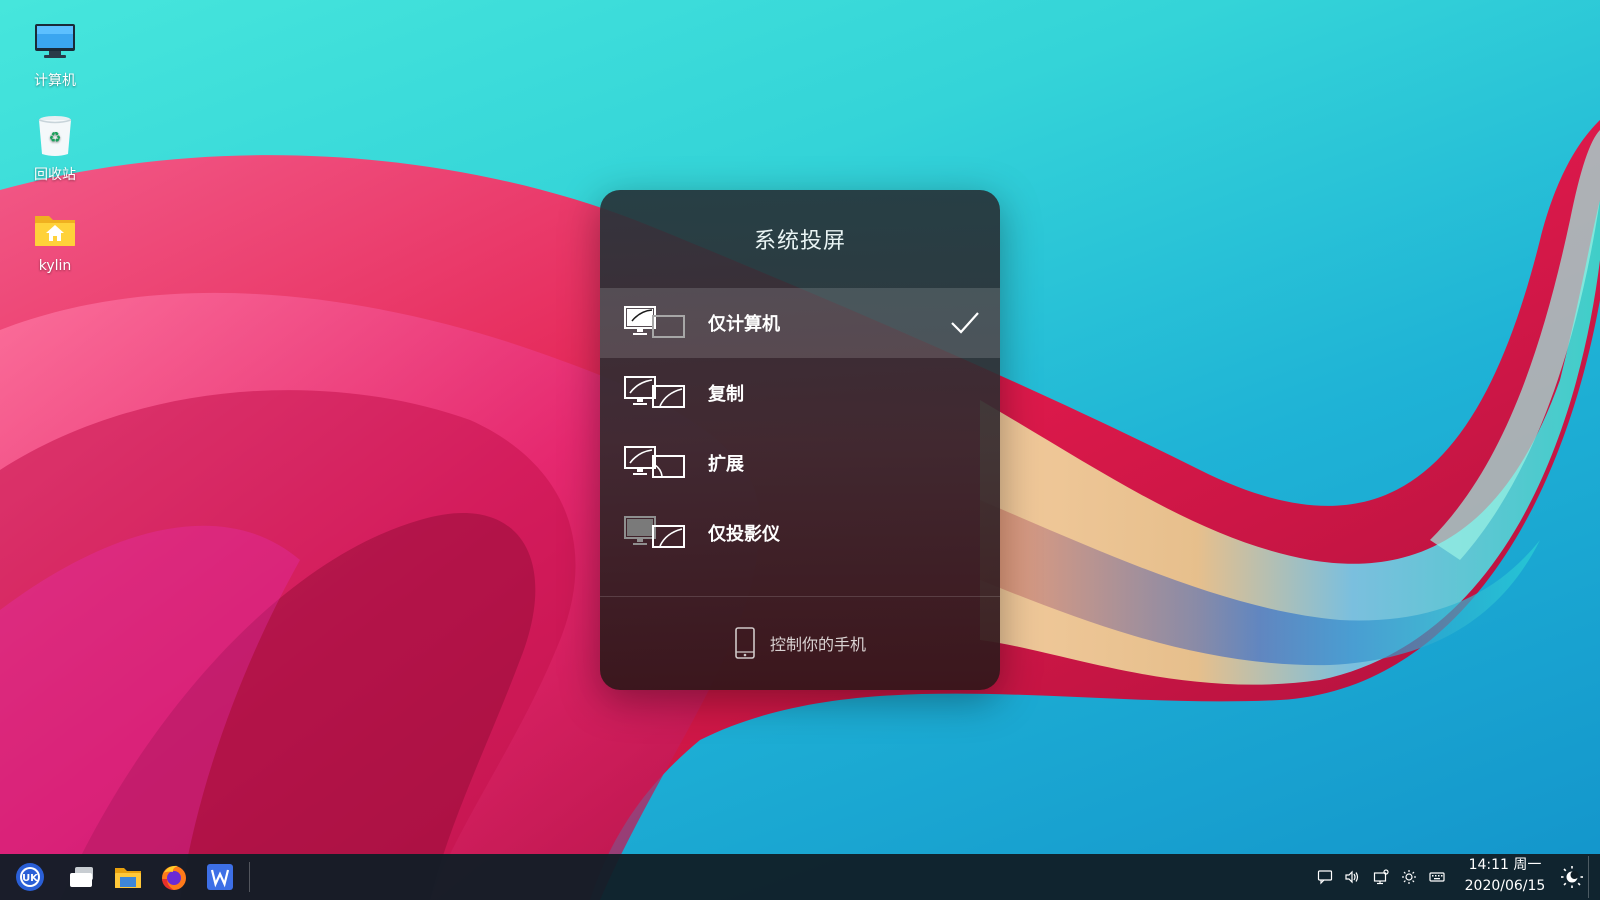  I want to click on option-projector-only: 仅投影仪, so click(800, 533).